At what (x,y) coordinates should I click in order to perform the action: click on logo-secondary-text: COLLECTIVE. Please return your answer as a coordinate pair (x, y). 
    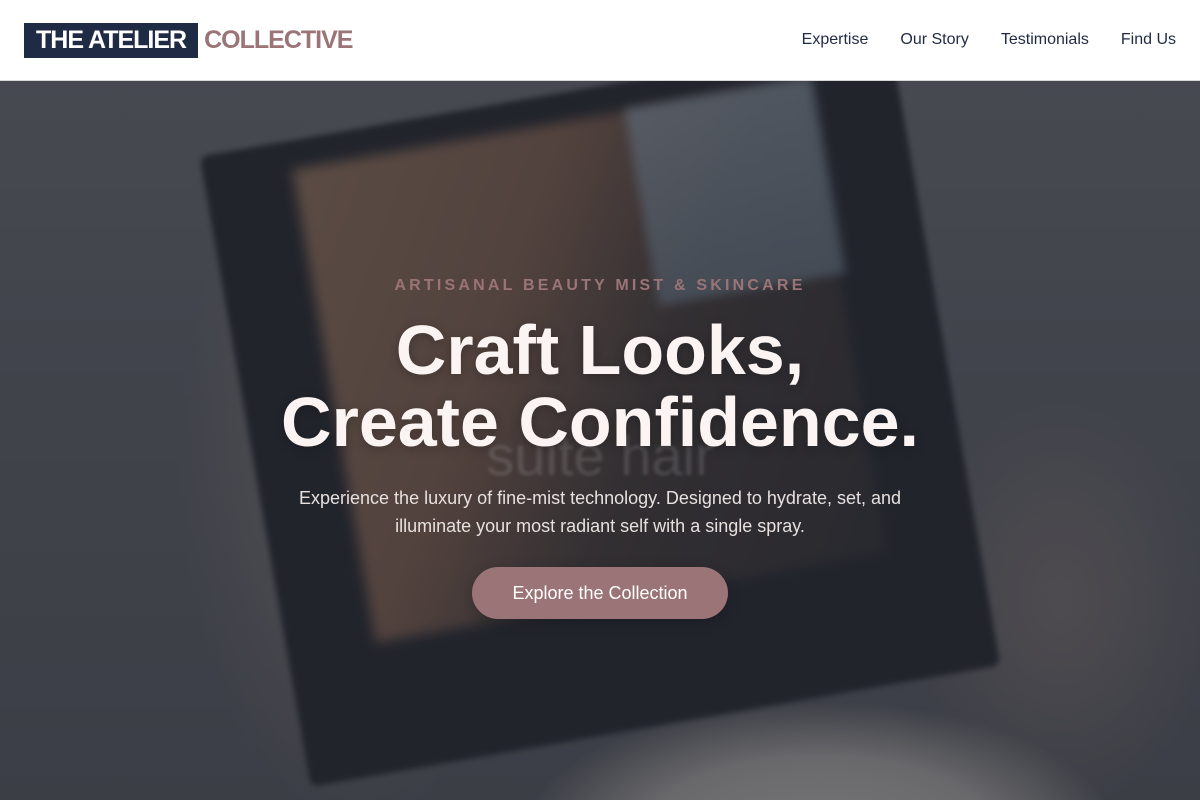
    Looking at the image, I should click on (278, 40).